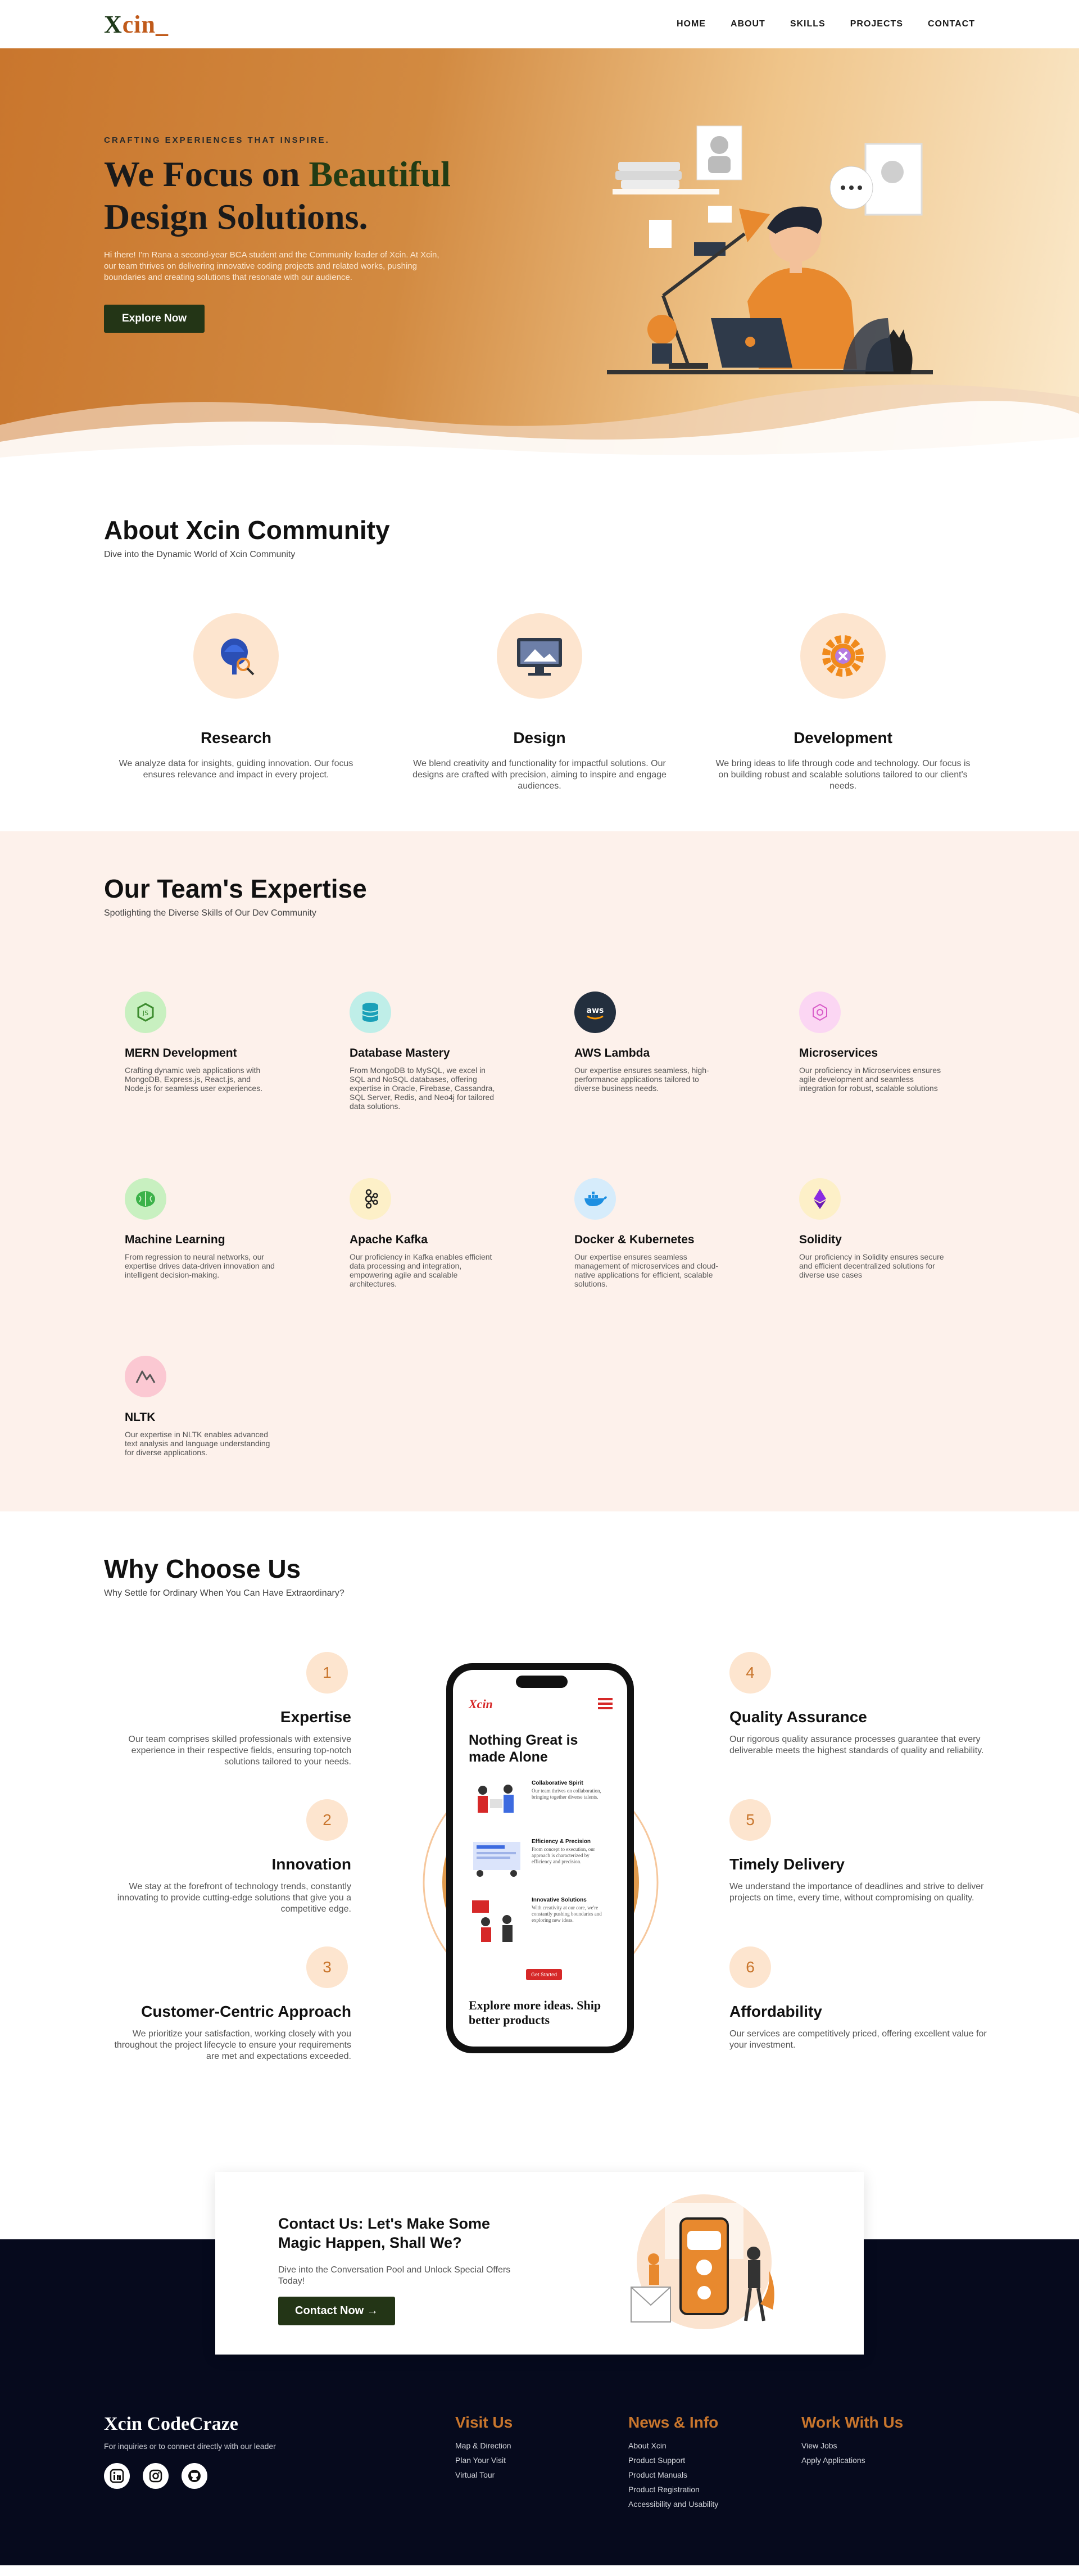 The height and width of the screenshot is (2576, 1079). I want to click on hero-illustration, so click(770, 249).